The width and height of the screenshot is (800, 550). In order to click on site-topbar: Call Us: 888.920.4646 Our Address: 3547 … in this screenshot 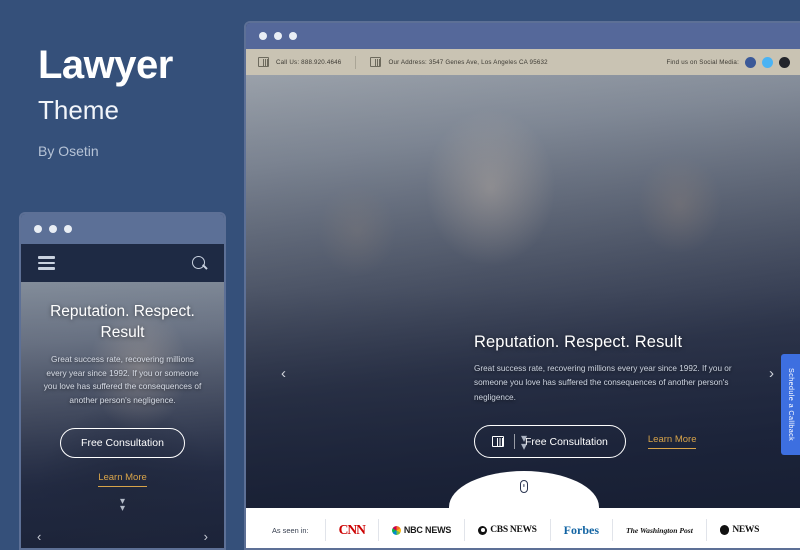, I will do `click(523, 62)`.